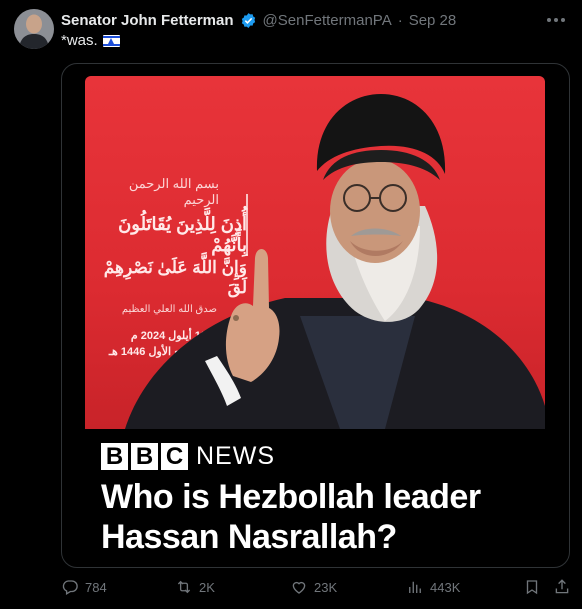 This screenshot has height=609, width=582. Describe the element at coordinates (111, 40) in the screenshot. I see `flag-israel-icon` at that location.